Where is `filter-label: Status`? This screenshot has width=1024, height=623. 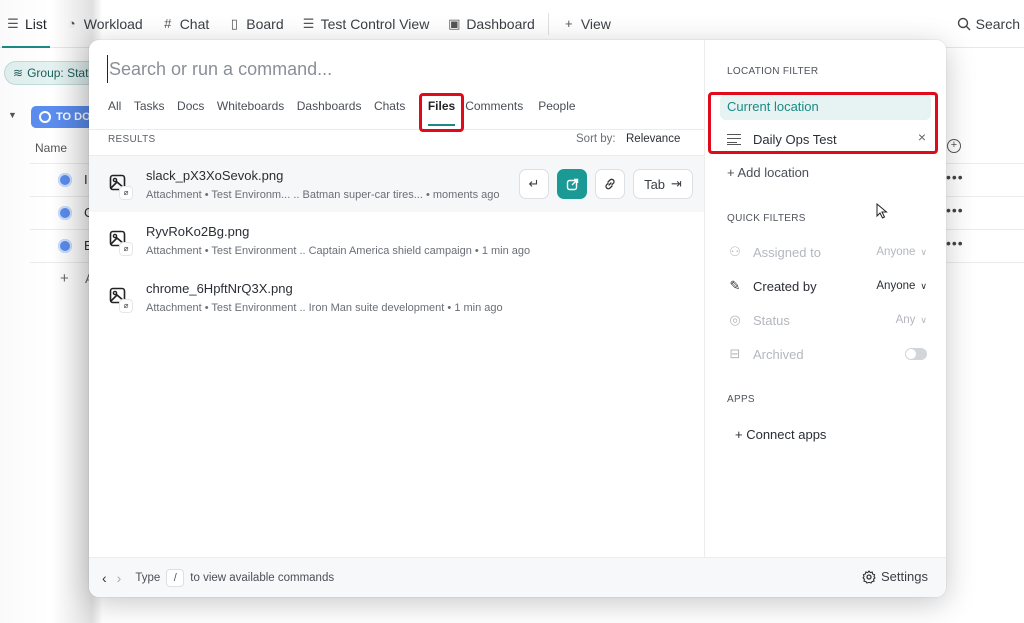 filter-label: Status is located at coordinates (771, 320).